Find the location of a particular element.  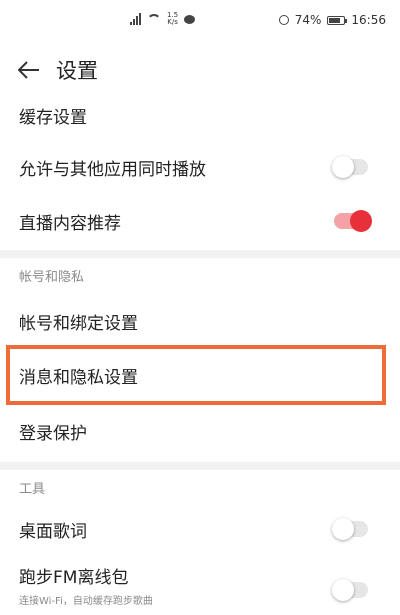

arrow-left-icon is located at coordinates (29, 70).